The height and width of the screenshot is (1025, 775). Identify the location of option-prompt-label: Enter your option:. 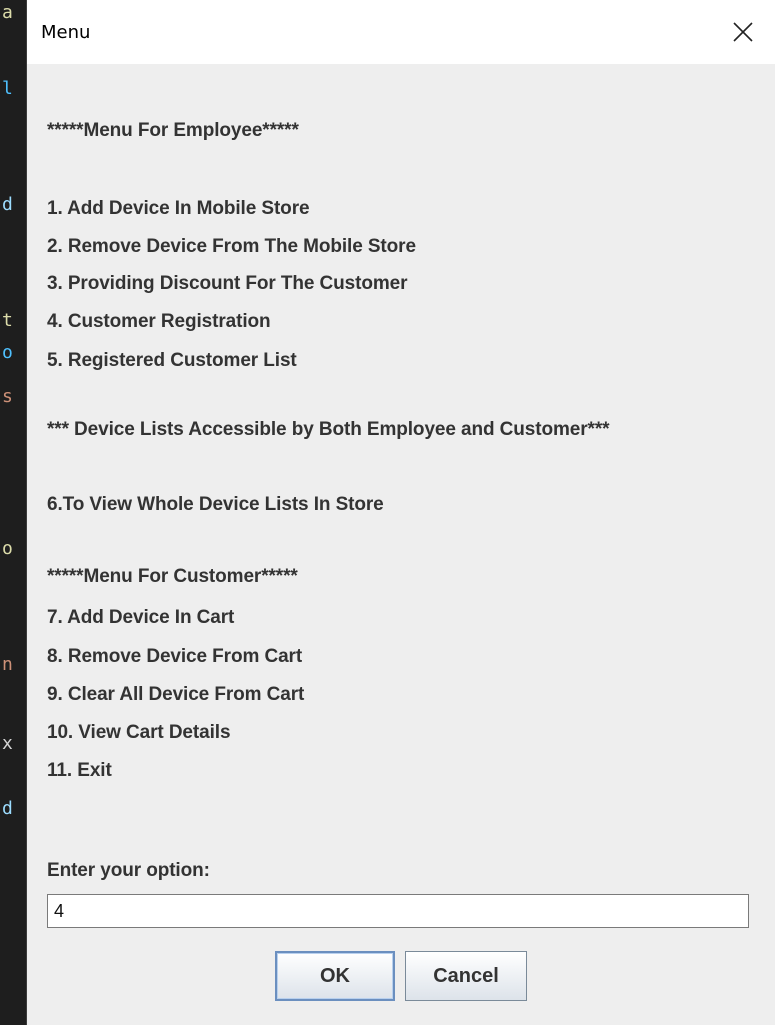
(128, 870).